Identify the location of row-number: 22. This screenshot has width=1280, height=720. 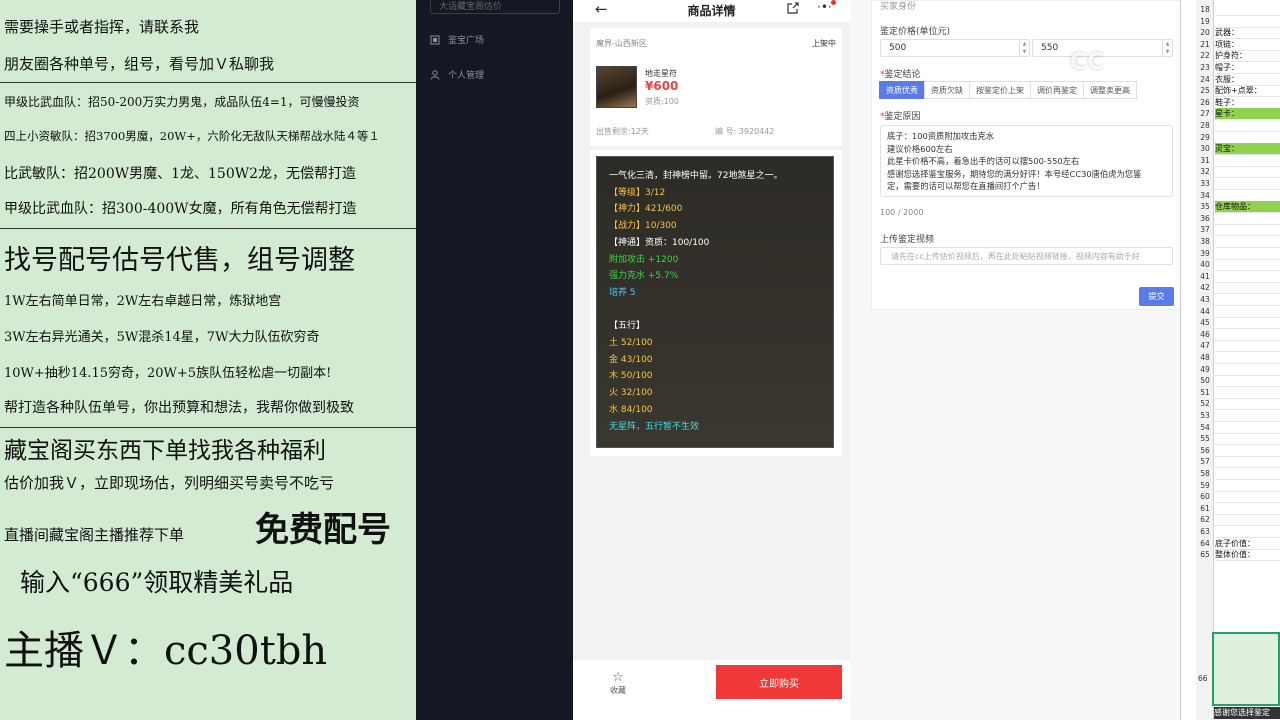
(1205, 55).